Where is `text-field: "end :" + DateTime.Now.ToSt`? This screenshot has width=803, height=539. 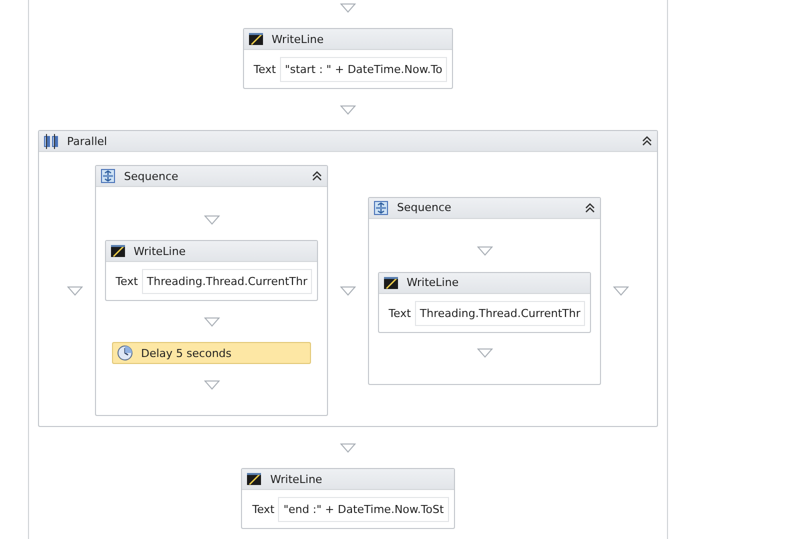
text-field: "end :" + DateTime.Now.ToSt is located at coordinates (363, 509).